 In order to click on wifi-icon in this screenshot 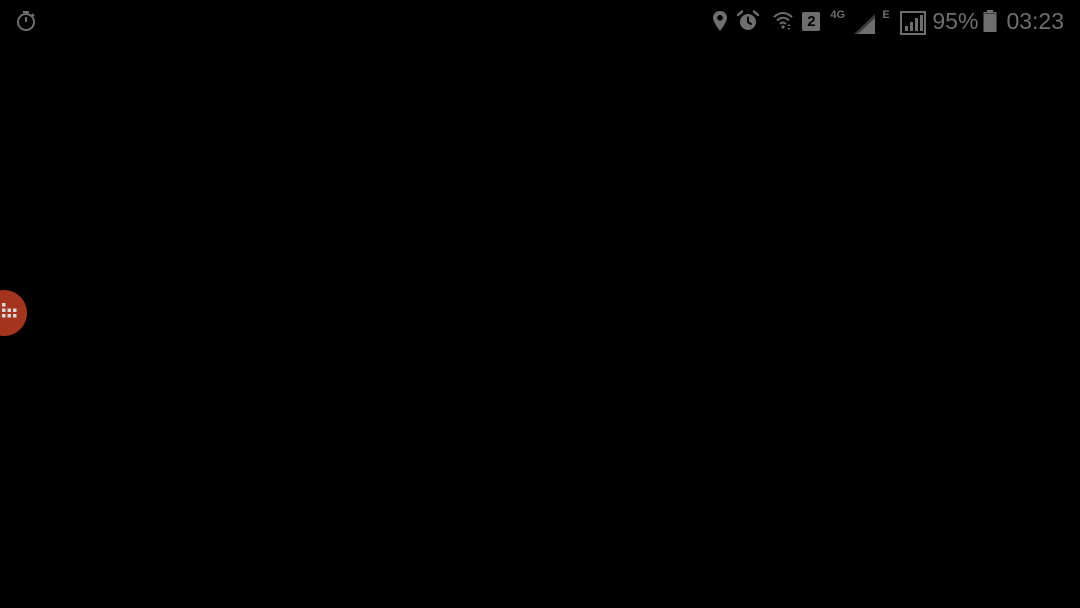, I will do `click(783, 21)`.